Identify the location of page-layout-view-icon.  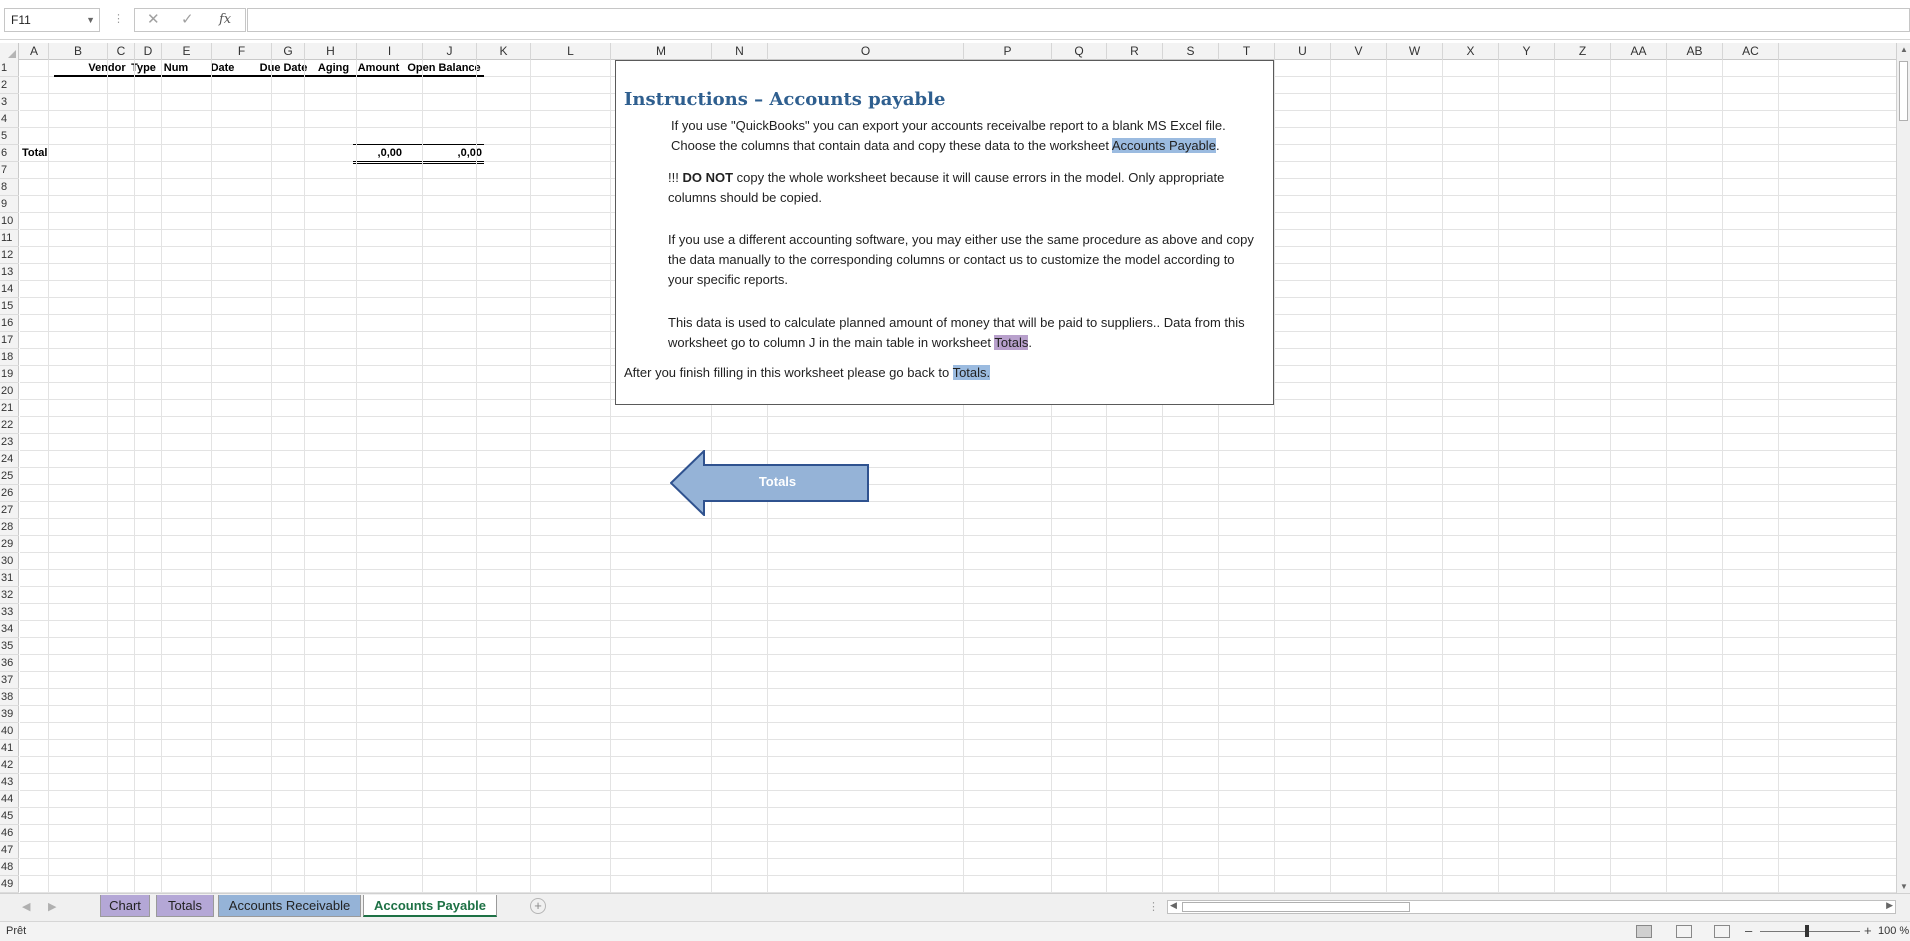
(1684, 931).